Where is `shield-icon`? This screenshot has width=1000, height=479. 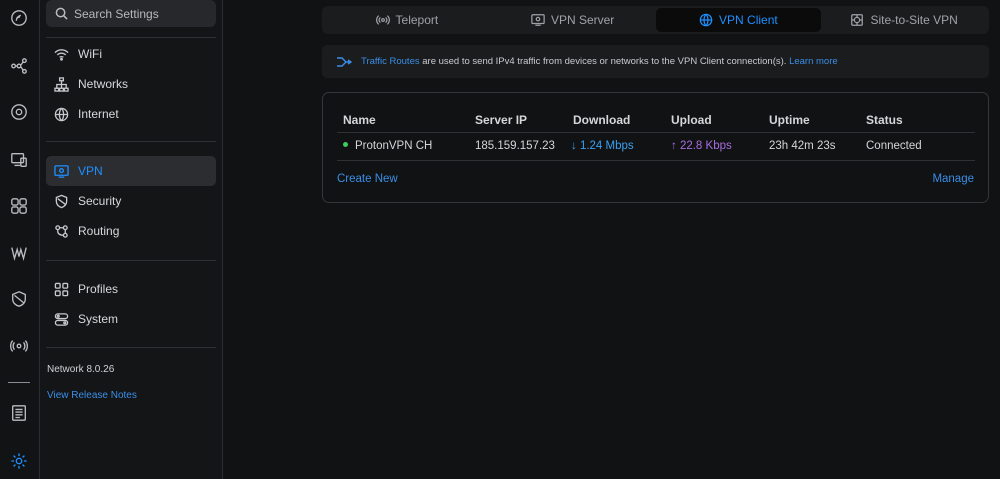 shield-icon is located at coordinates (61, 201).